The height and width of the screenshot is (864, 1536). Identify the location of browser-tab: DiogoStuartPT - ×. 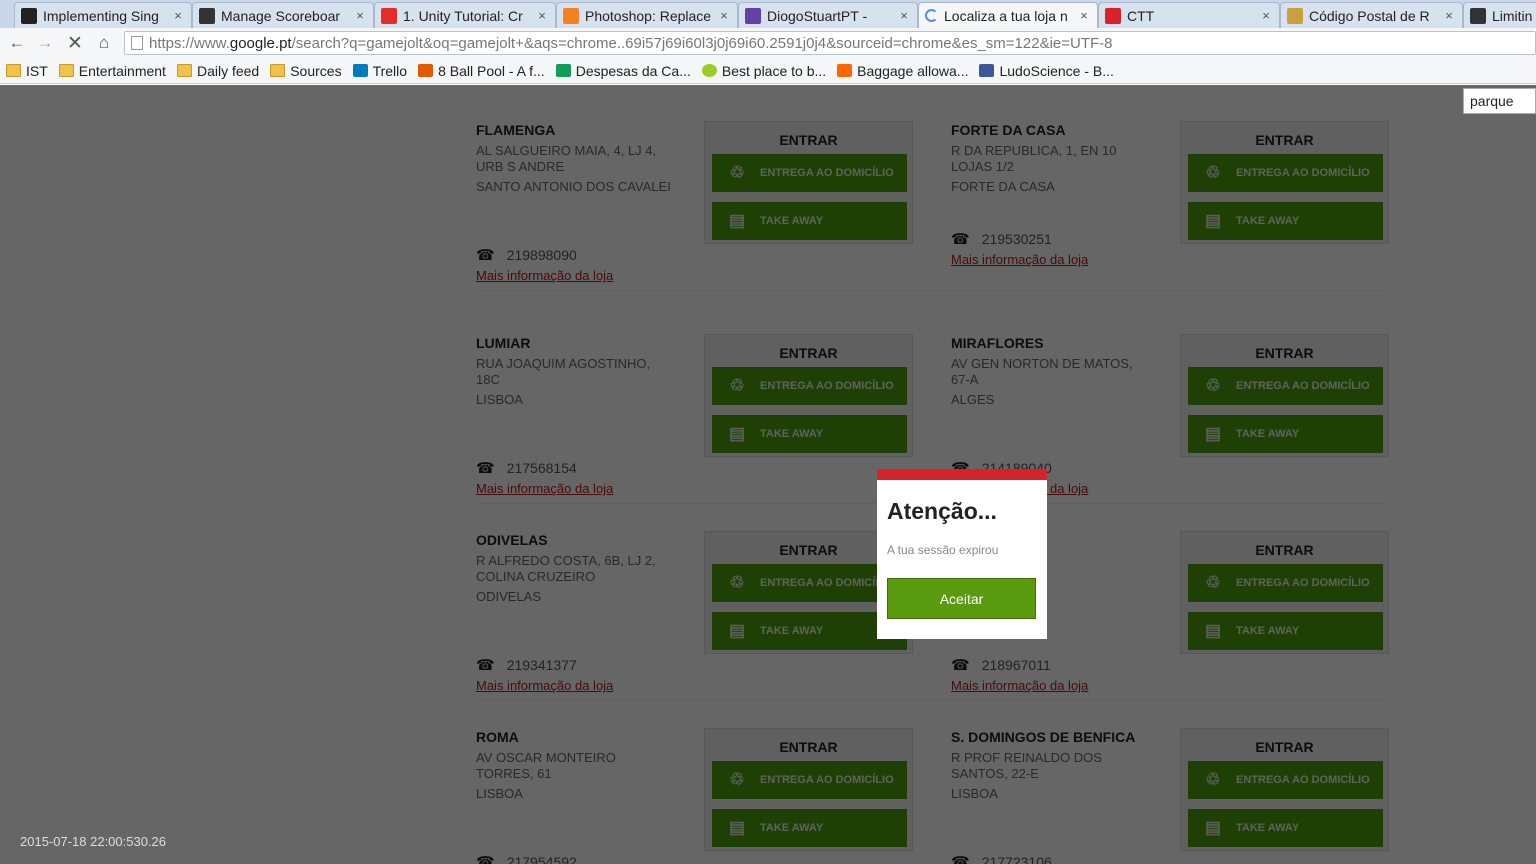
(828, 15).